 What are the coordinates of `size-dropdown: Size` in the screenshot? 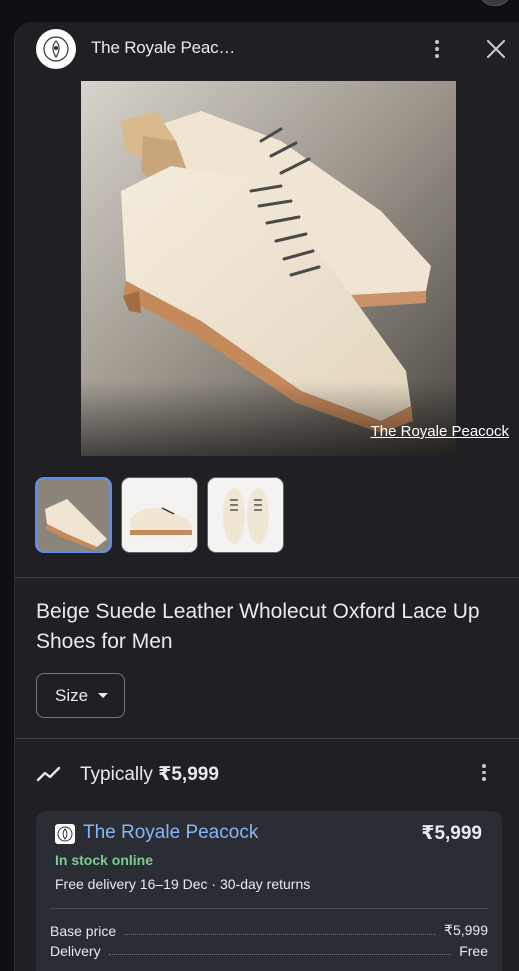 It's located at (80, 695).